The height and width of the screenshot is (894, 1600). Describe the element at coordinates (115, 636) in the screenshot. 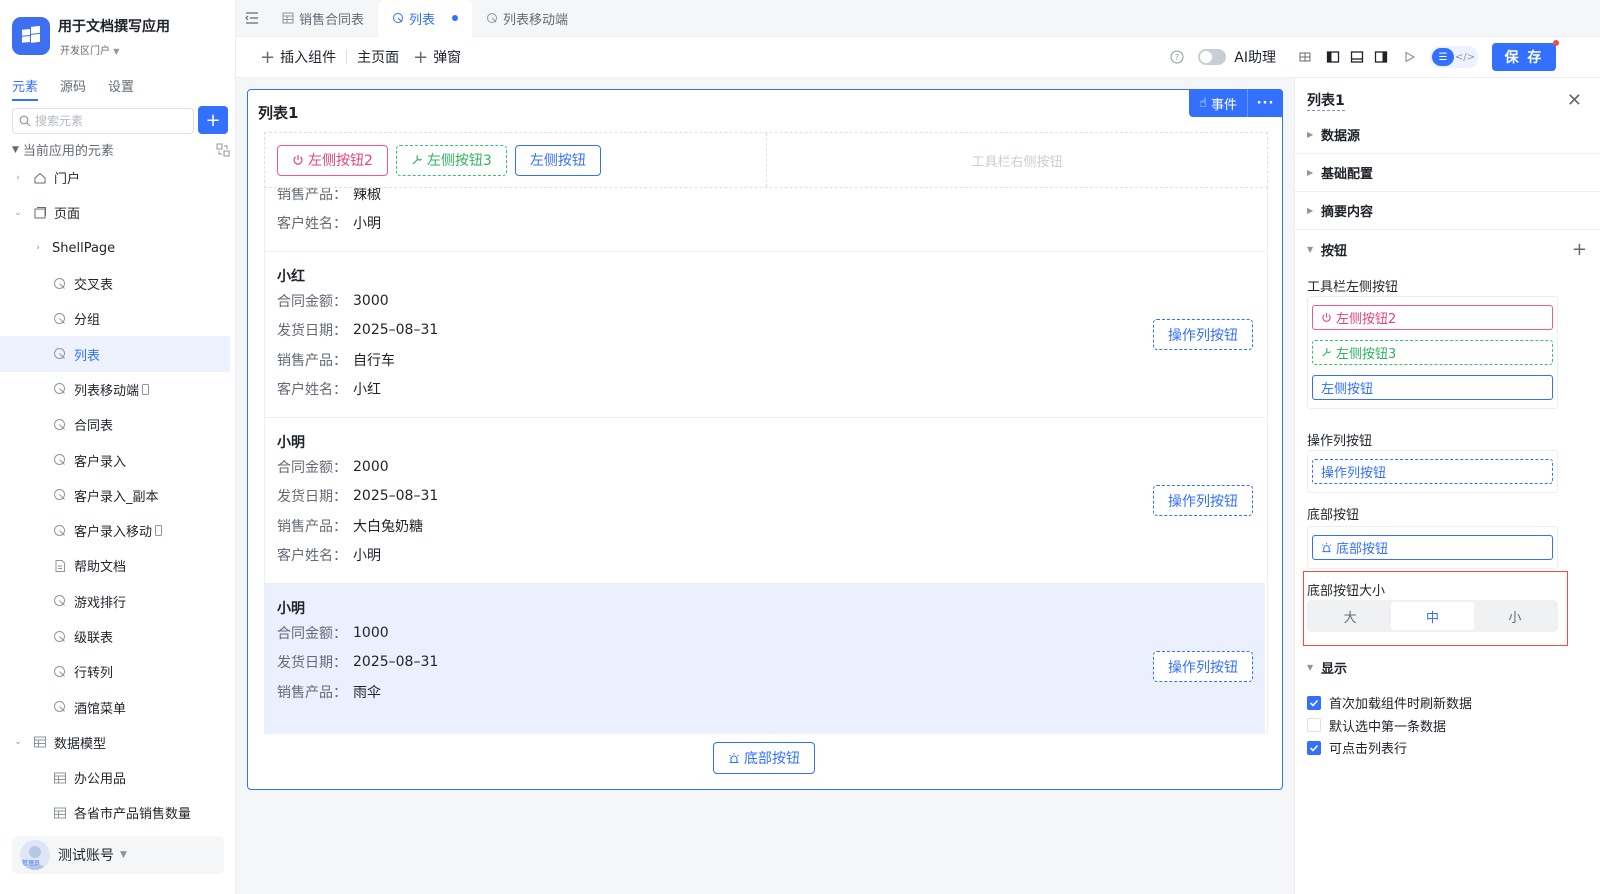

I see `sidebar-item: 级联表` at that location.